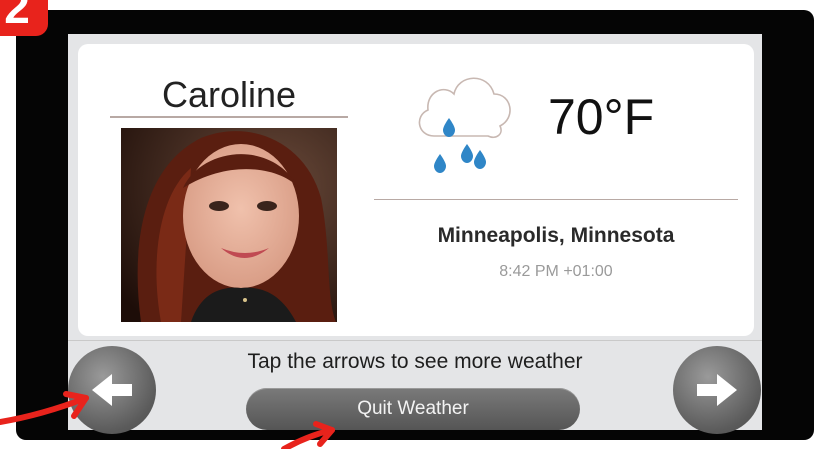 The height and width of the screenshot is (449, 821). Describe the element at coordinates (556, 235) in the screenshot. I see `location-name: Minneapolis, Minnesota` at that location.